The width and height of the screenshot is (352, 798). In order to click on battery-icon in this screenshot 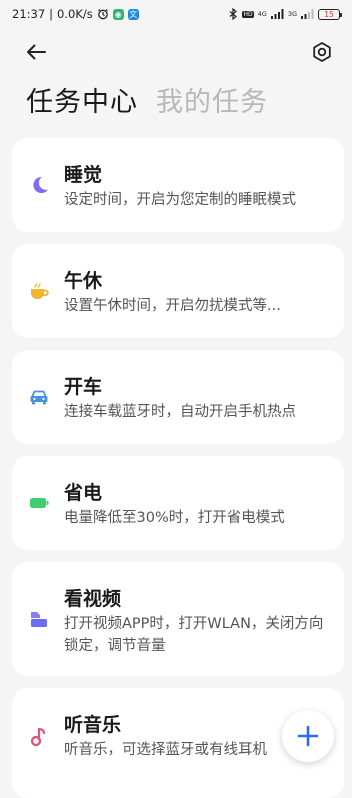, I will do `click(39, 503)`.